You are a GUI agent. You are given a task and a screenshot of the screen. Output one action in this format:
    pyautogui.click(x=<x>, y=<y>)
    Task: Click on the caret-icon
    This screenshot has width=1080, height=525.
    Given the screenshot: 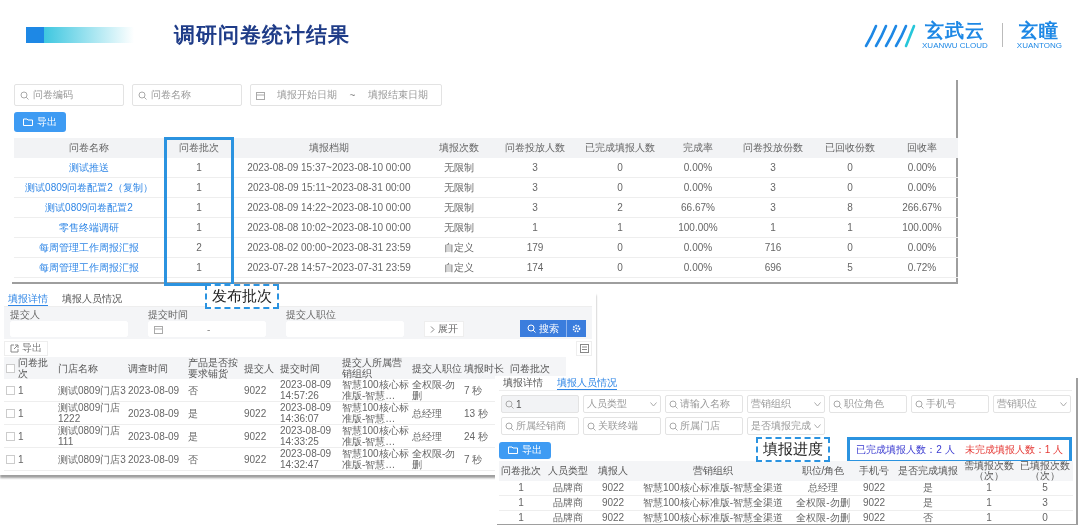 What is the action you would take?
    pyautogui.click(x=653, y=404)
    